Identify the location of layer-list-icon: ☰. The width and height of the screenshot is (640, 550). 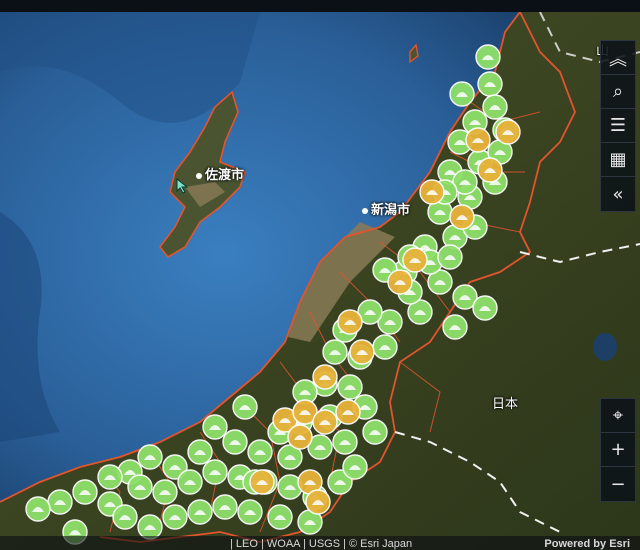
(618, 125).